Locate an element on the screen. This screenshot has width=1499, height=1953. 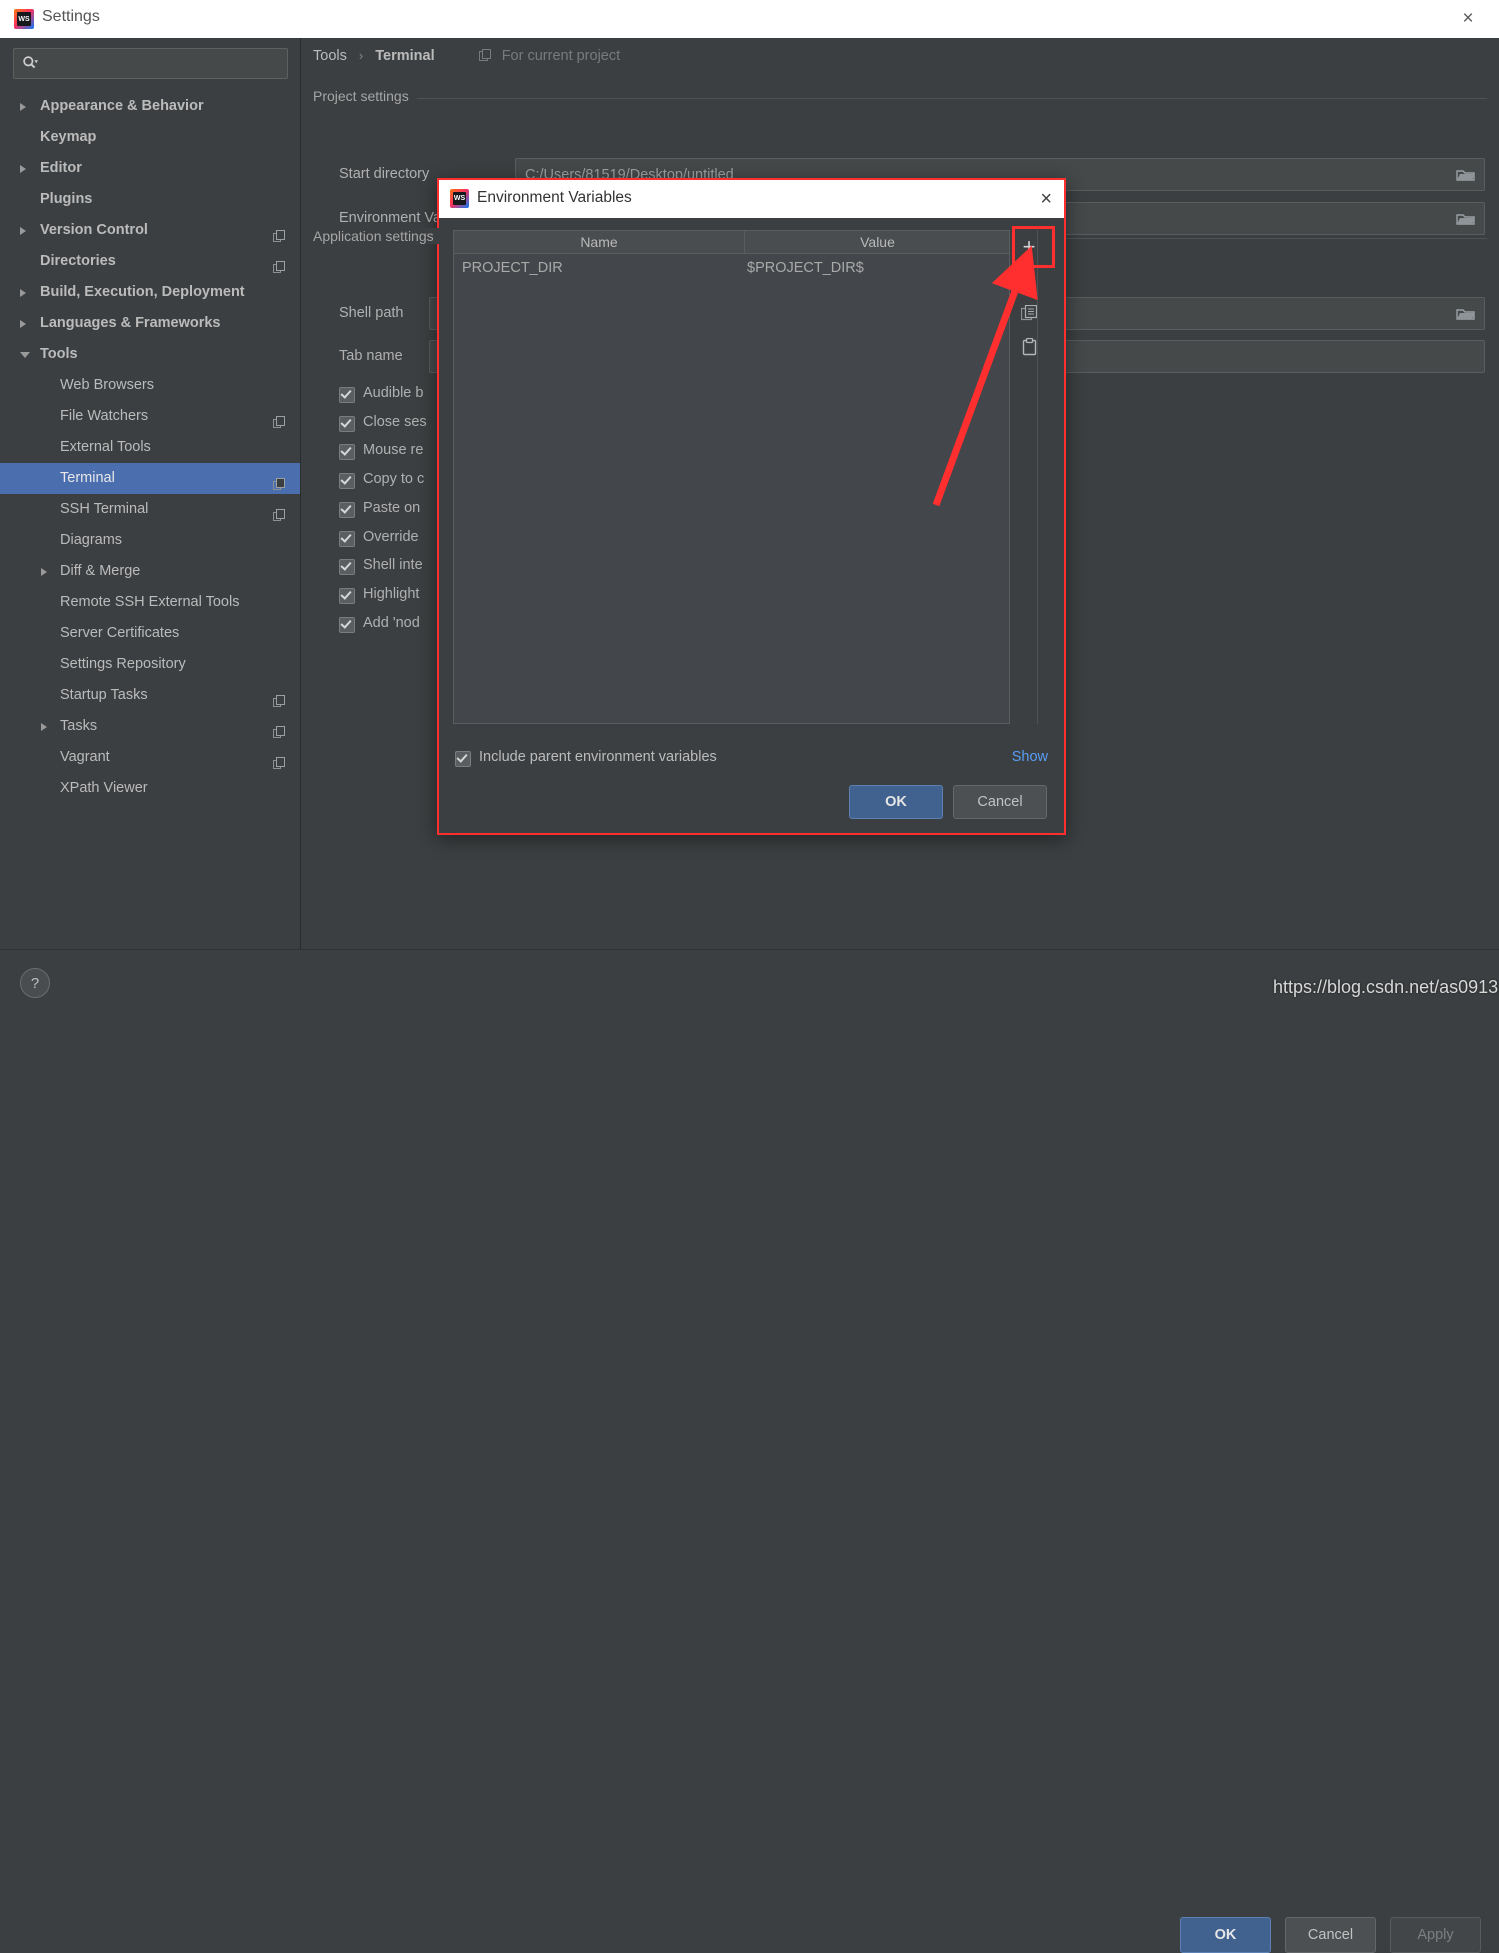
sidebar-item-diagrams: Diagrams is located at coordinates (150, 540).